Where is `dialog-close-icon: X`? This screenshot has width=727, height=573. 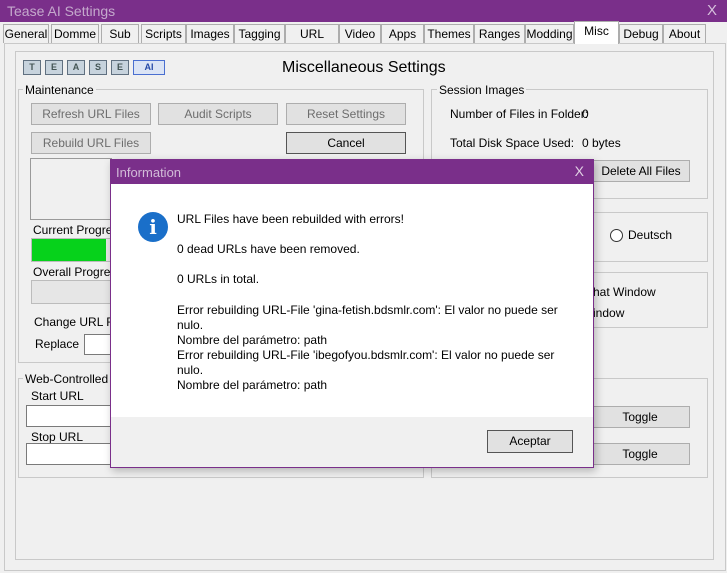
dialog-close-icon: X is located at coordinates (579, 171).